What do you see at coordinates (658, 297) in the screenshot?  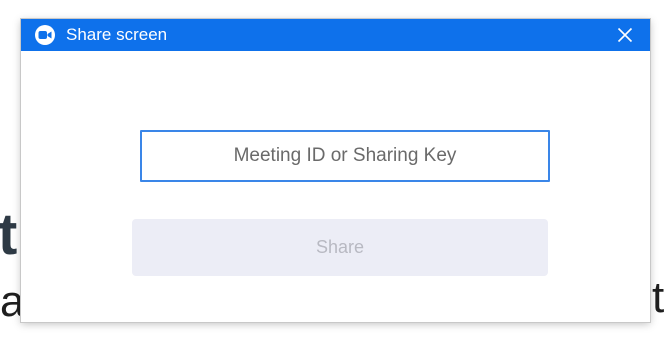 I see `background-text-fragment-right: t` at bounding box center [658, 297].